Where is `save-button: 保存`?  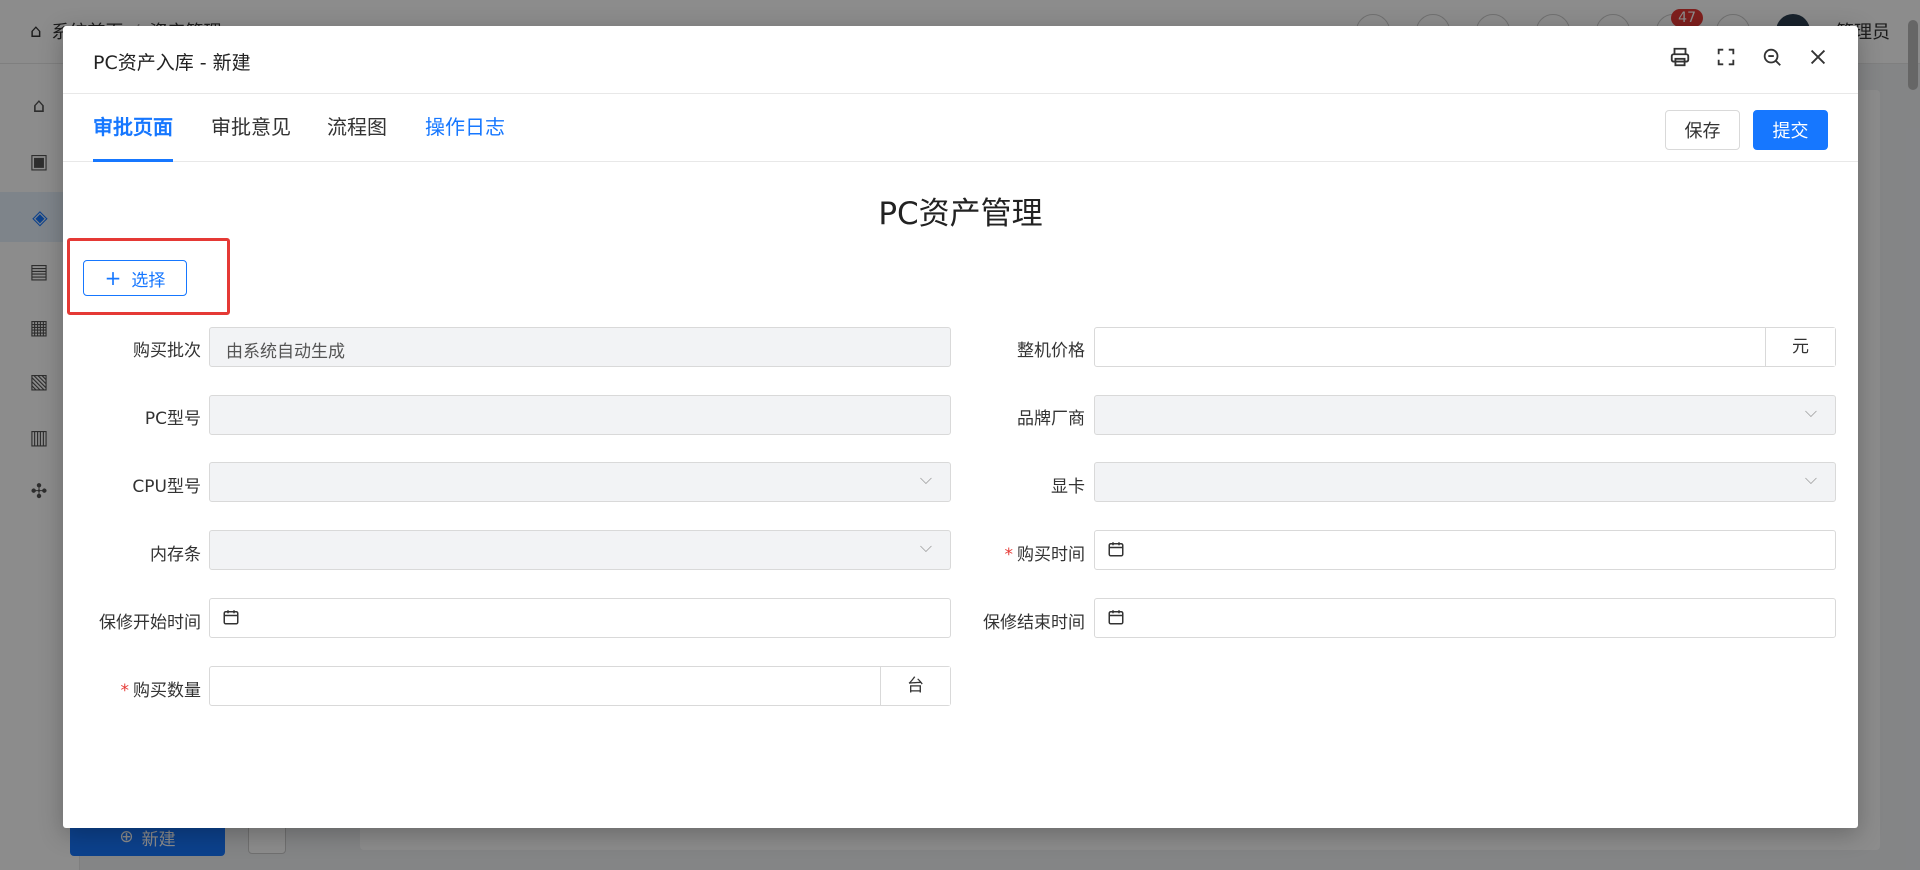 save-button: 保存 is located at coordinates (1702, 130).